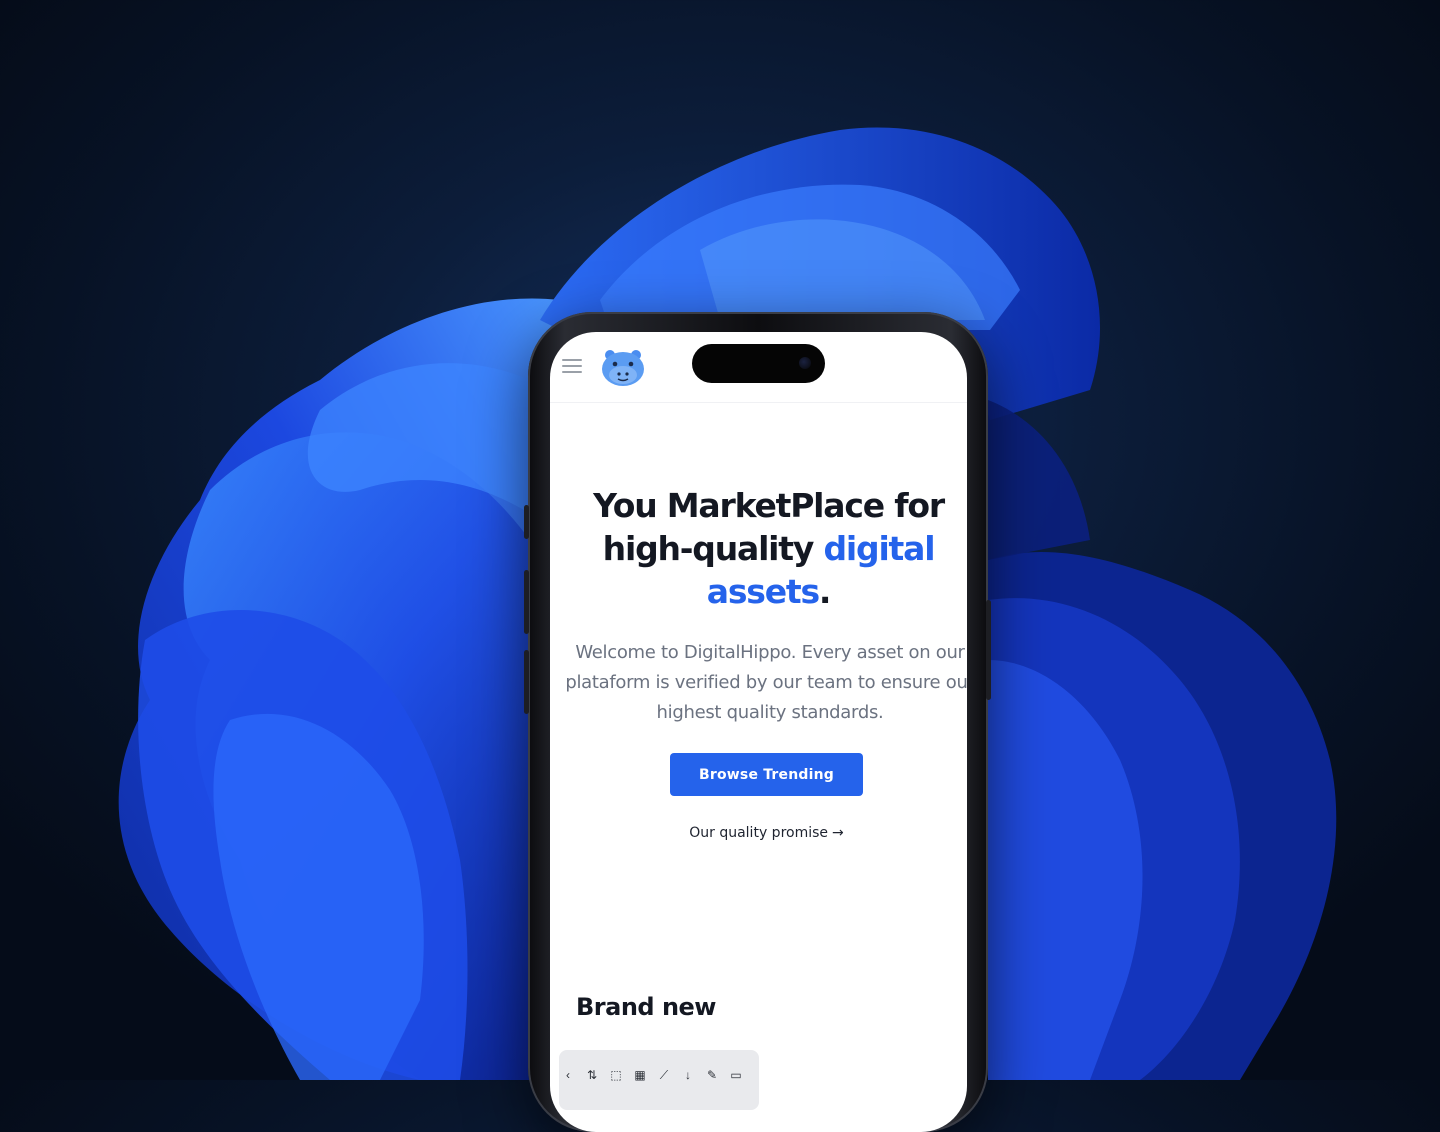  What do you see at coordinates (879, 548) in the screenshot?
I see `hero-title-accent: digital` at bounding box center [879, 548].